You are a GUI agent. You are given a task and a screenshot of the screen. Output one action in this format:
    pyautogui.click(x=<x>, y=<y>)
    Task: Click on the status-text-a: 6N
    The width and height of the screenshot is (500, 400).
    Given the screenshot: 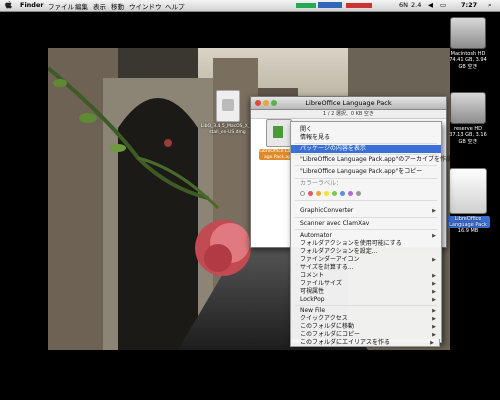 What is the action you would take?
    pyautogui.click(x=403, y=5)
    